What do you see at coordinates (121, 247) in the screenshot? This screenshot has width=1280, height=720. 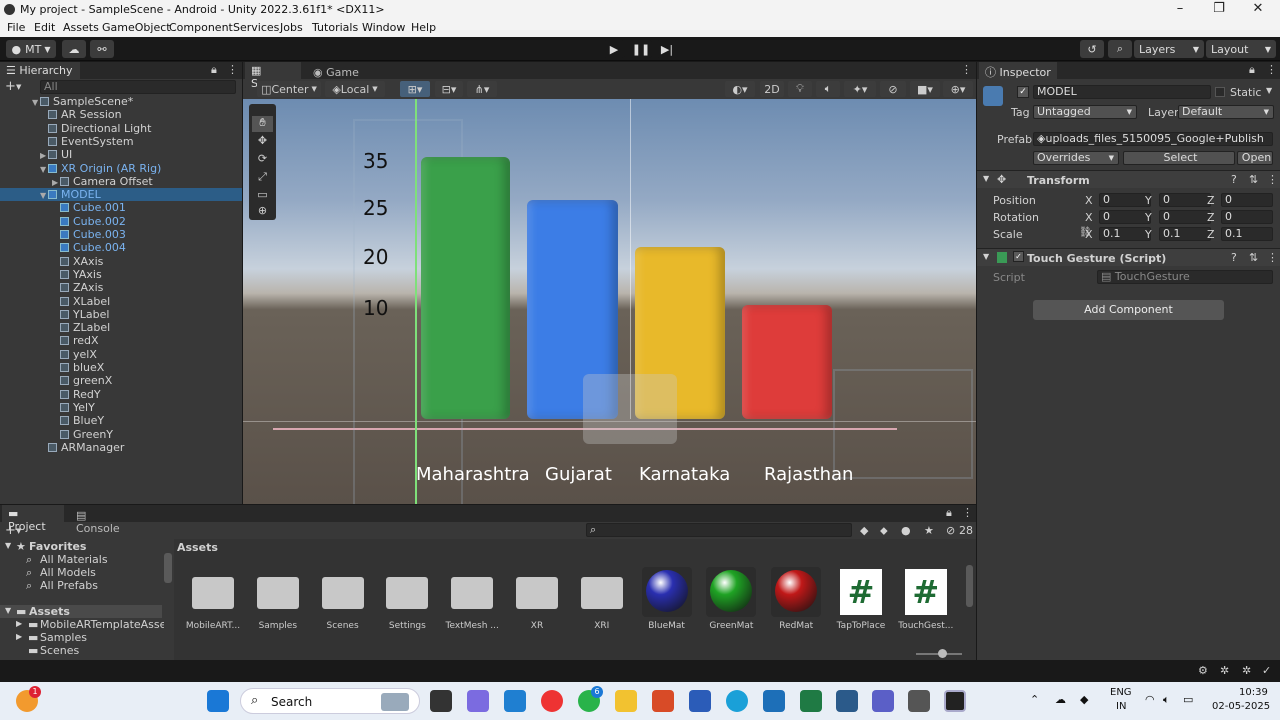 I see `hierarchy-item: Cube.004` at bounding box center [121, 247].